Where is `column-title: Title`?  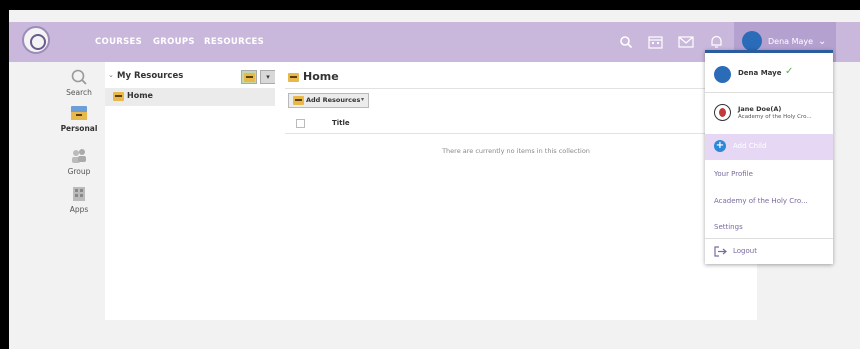 column-title: Title is located at coordinates (341, 123).